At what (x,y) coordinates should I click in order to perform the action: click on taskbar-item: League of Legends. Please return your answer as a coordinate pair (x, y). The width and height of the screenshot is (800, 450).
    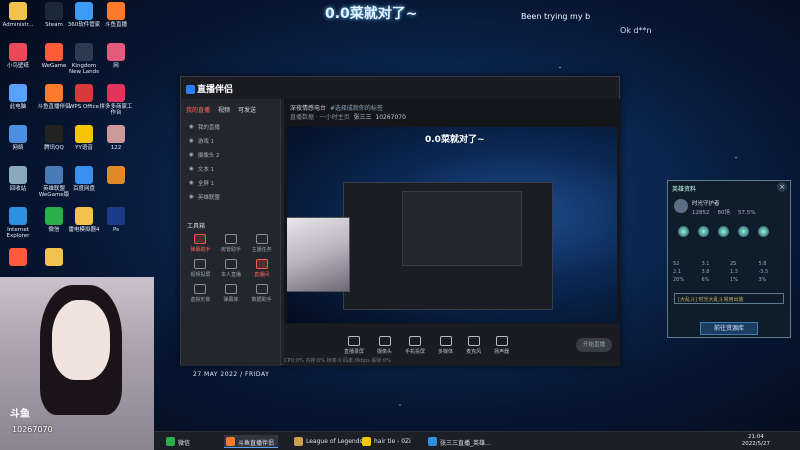
    Looking at the image, I should click on (329, 441).